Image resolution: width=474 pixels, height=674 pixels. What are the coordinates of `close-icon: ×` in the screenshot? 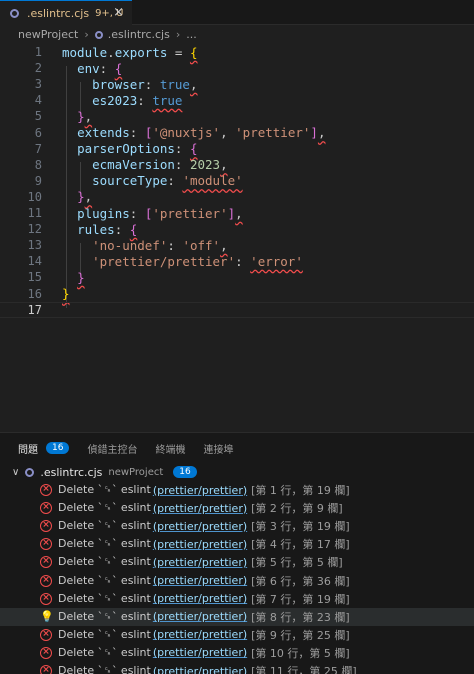 It's located at (118, 12).